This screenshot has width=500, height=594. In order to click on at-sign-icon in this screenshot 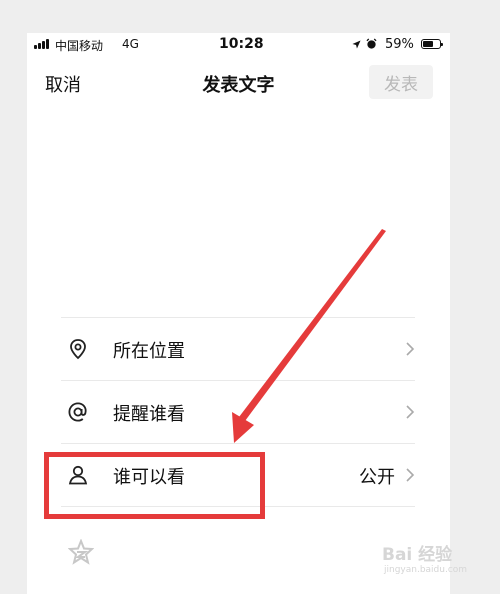, I will do `click(77, 412)`.